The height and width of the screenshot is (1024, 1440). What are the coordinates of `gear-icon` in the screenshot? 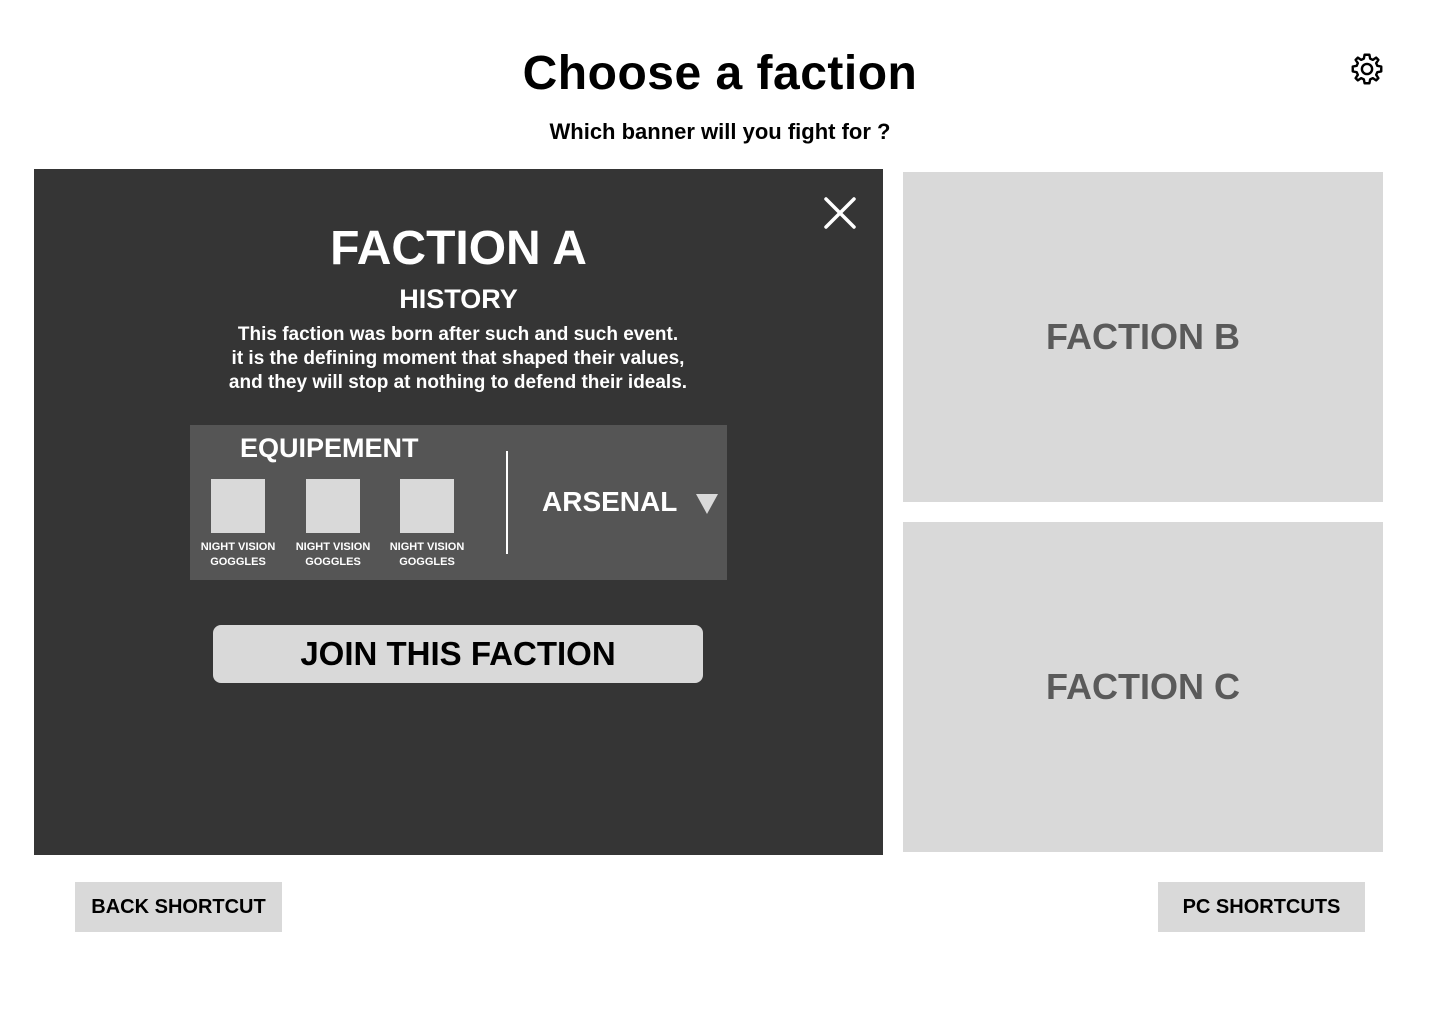 It's located at (1367, 71).